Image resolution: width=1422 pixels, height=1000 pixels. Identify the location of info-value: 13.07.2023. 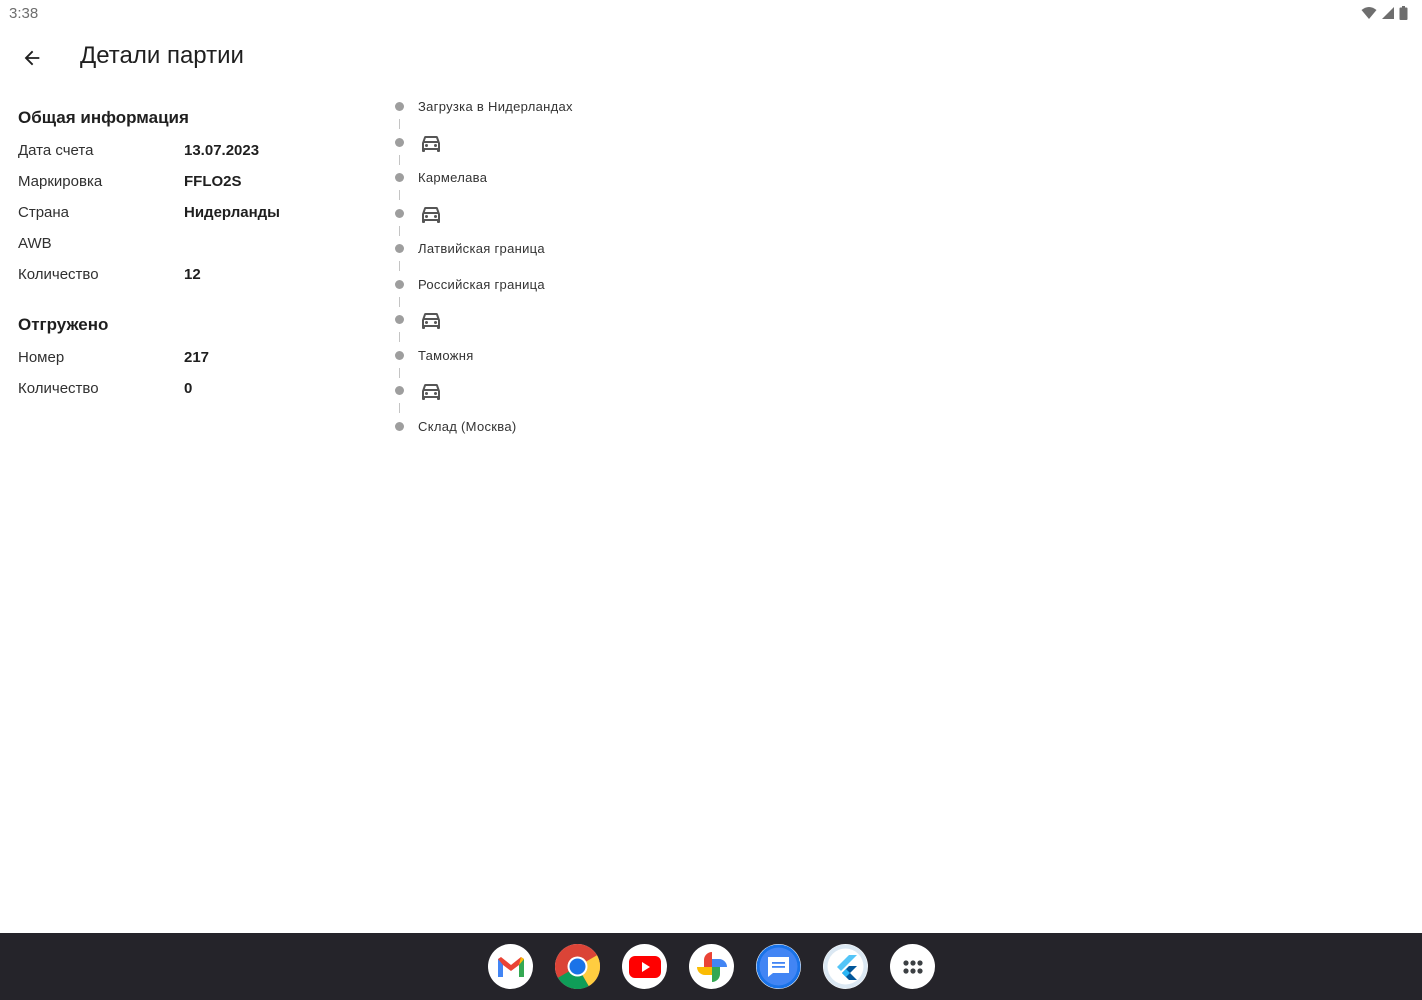
(222, 150).